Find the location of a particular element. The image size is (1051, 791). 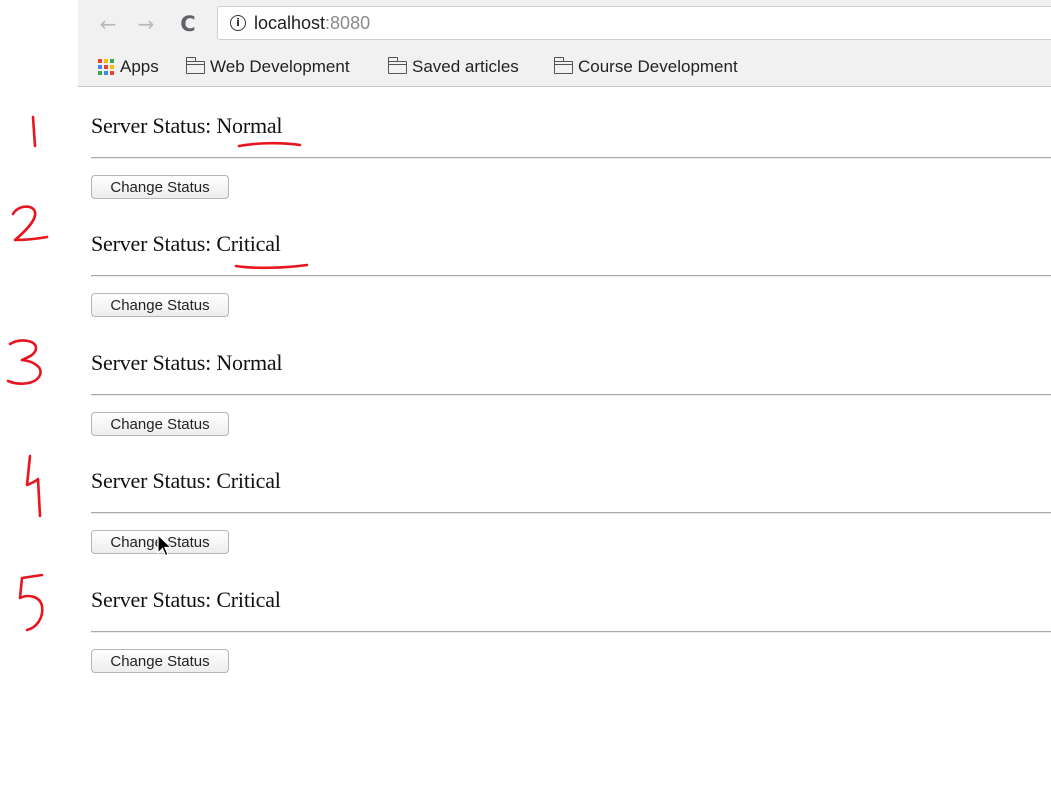

annotation-underline-normal is located at coordinates (269, 144).